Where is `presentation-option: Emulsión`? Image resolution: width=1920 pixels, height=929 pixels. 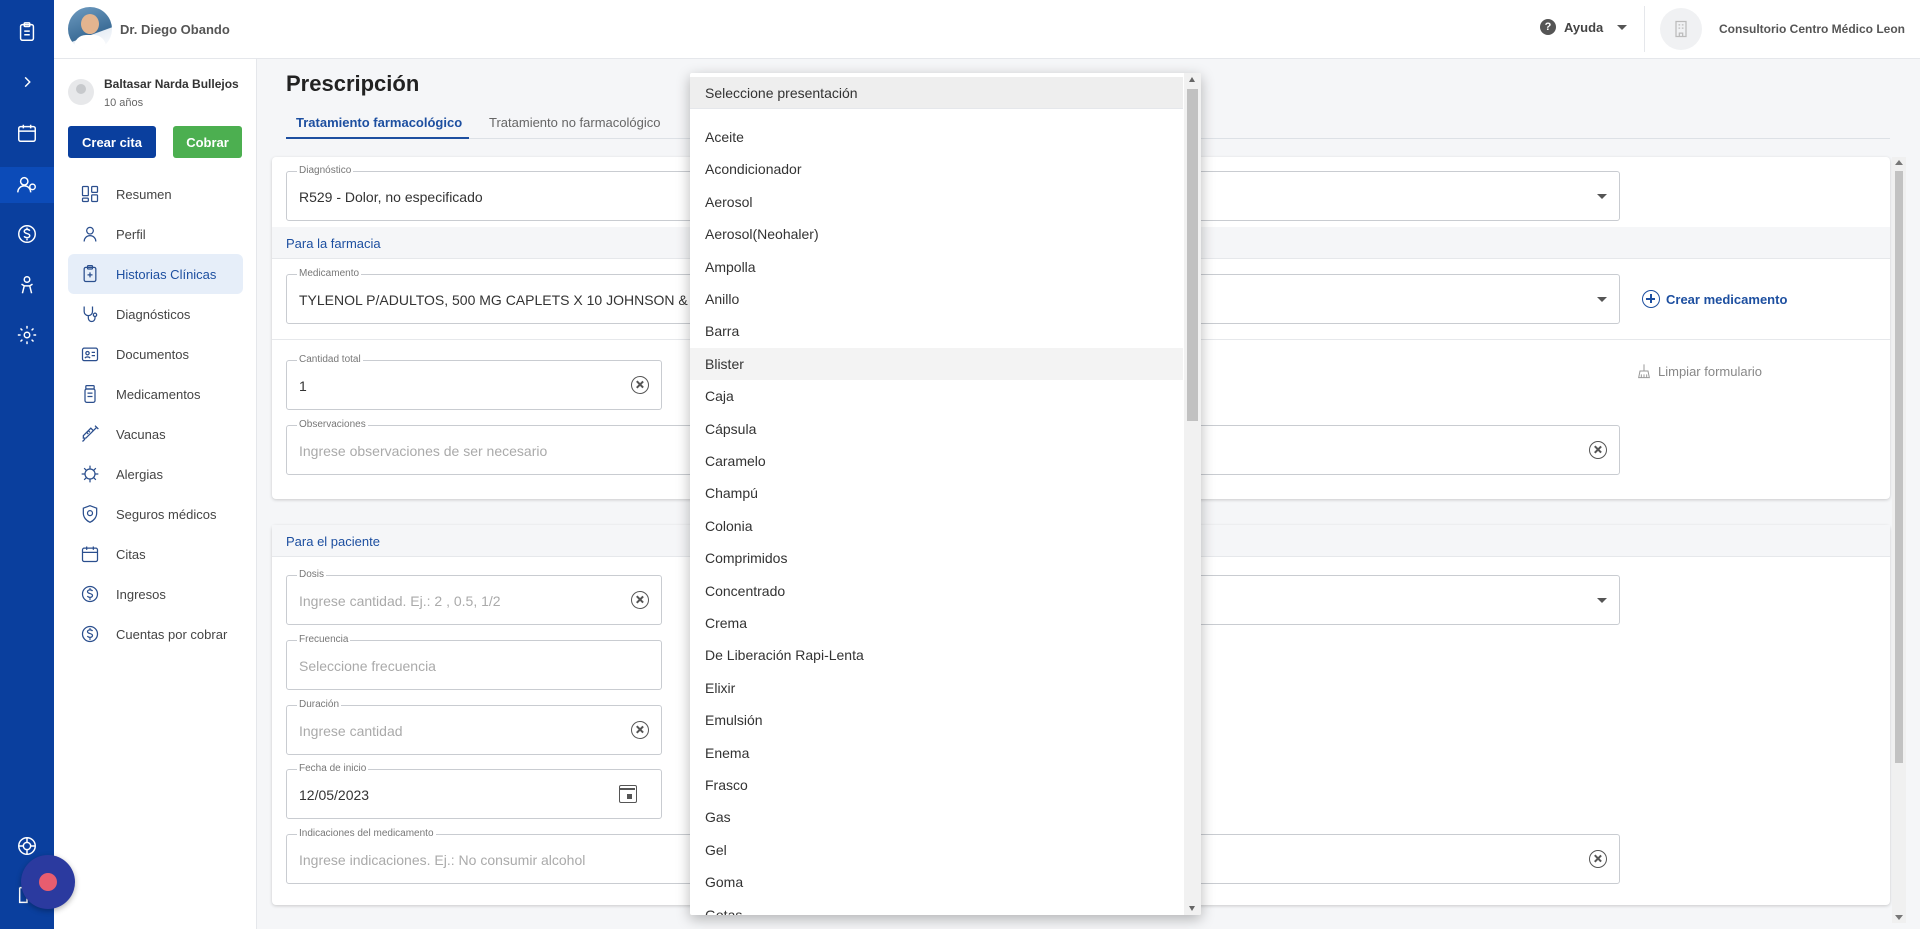 presentation-option: Emulsión is located at coordinates (936, 720).